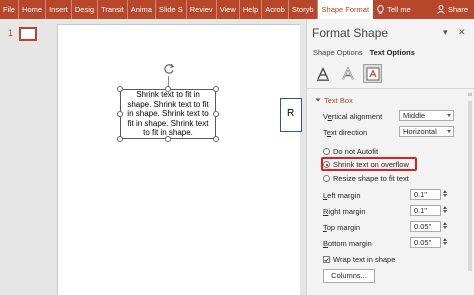 This screenshot has width=474, height=295. Describe the element at coordinates (342, 227) in the screenshot. I see `top-margin-label: Top margin` at that location.